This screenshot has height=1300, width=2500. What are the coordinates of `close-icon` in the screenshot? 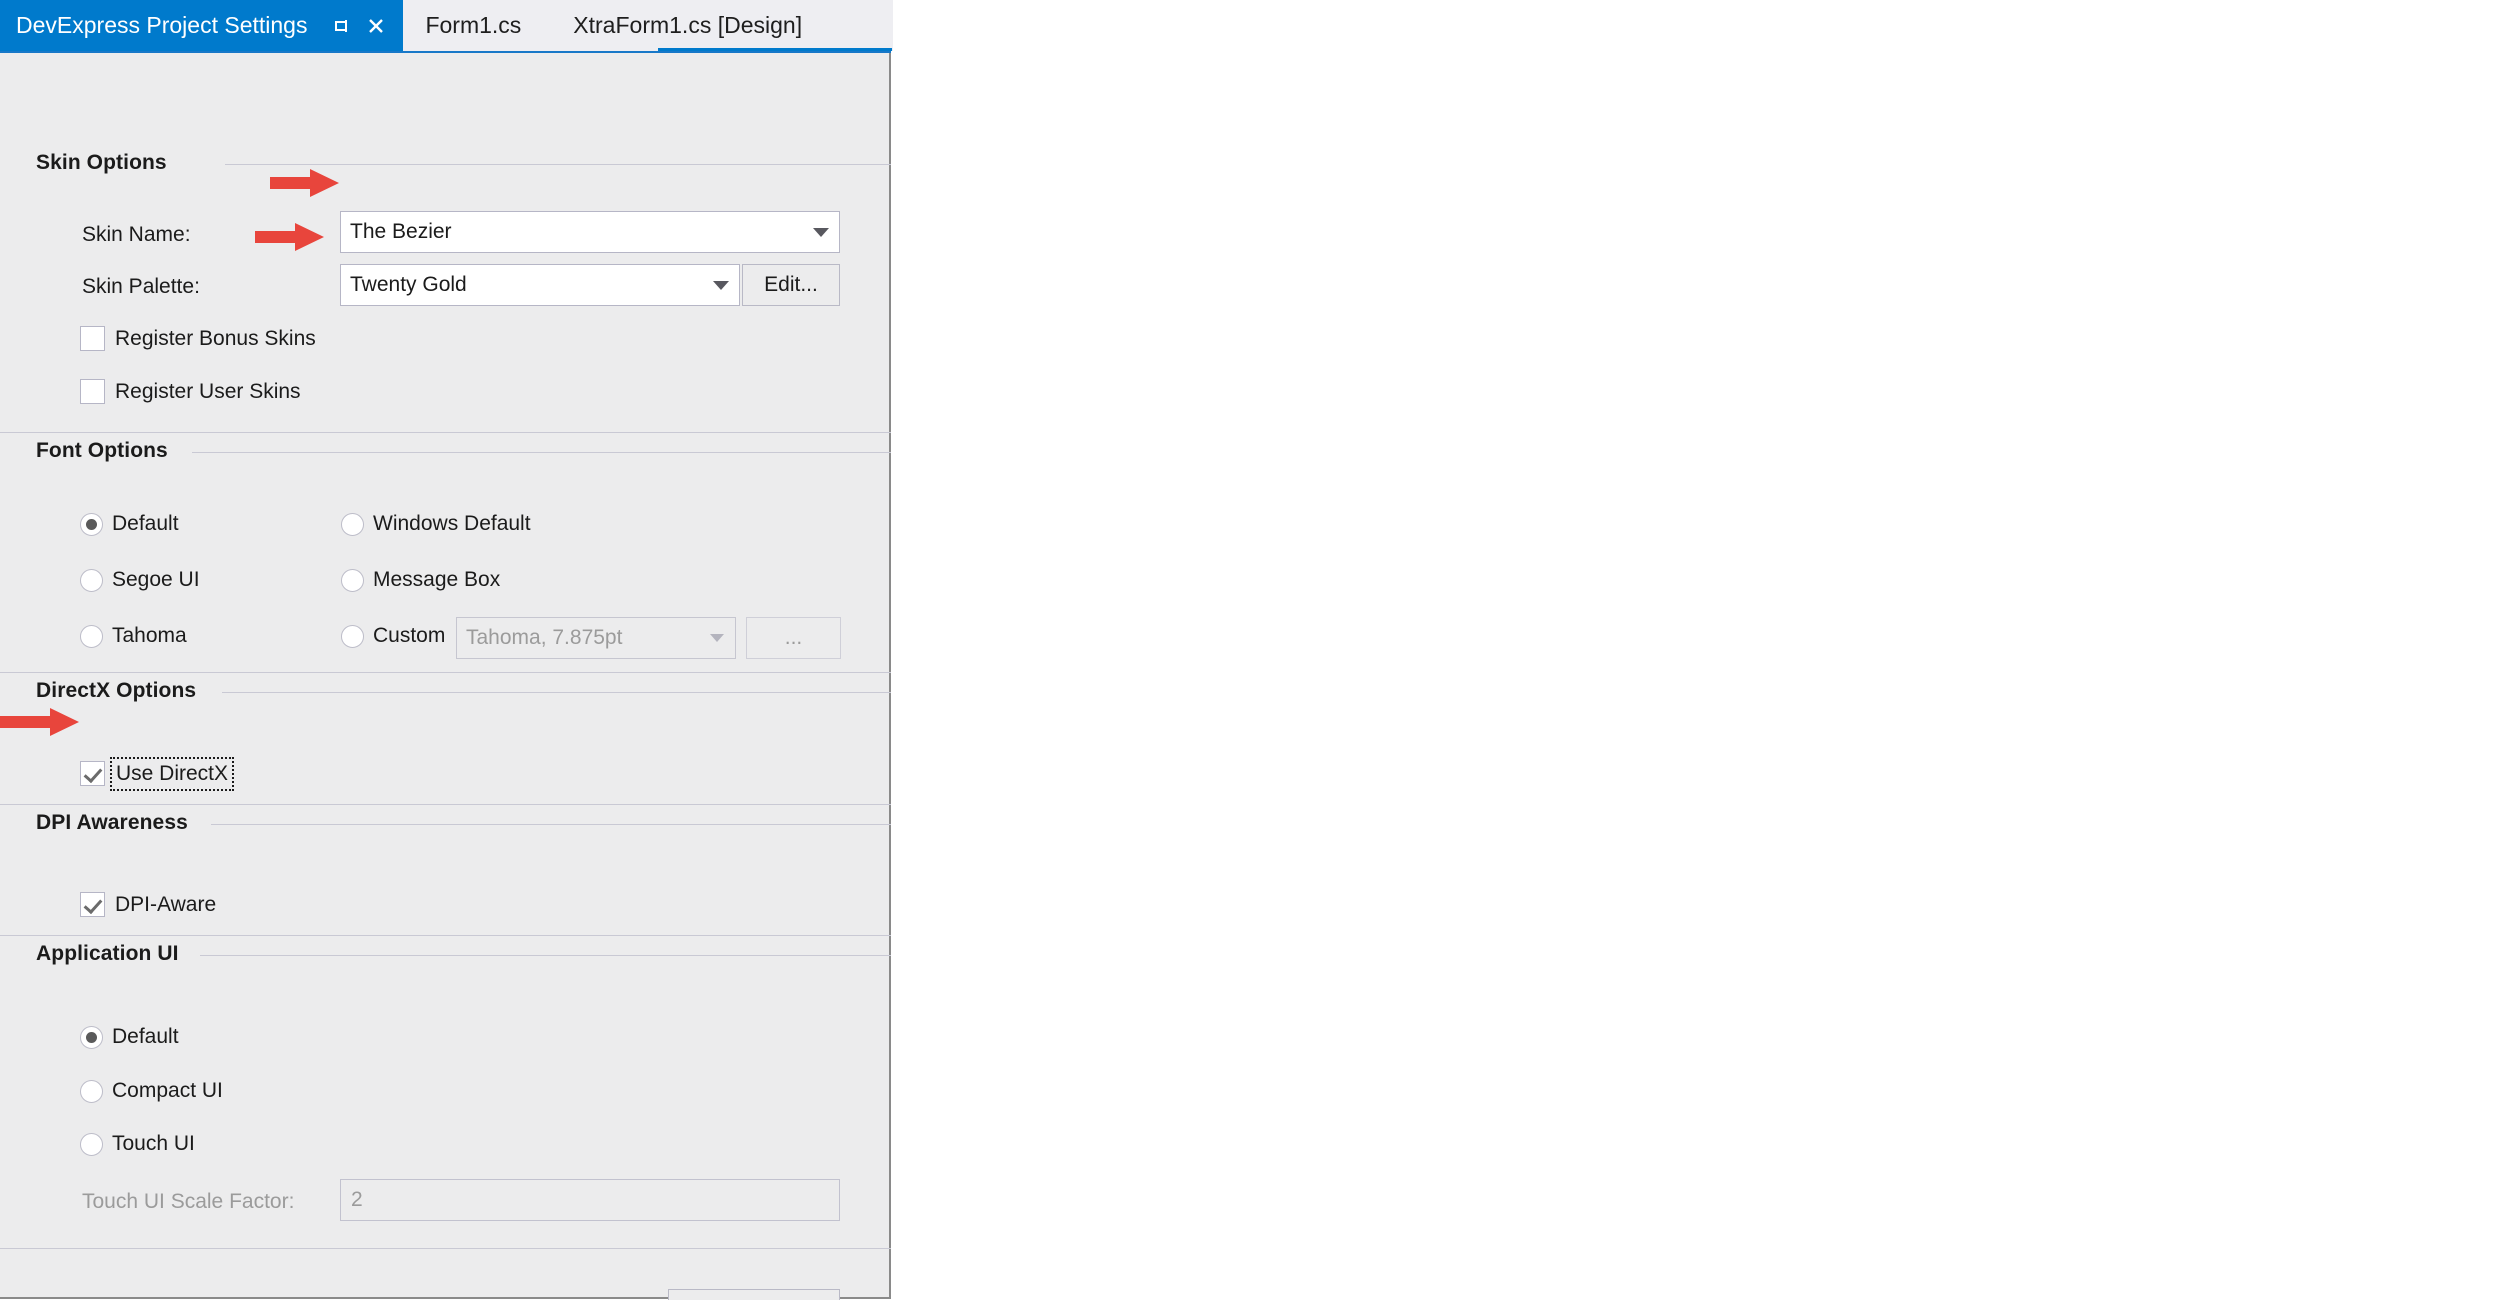 It's located at (376, 25).